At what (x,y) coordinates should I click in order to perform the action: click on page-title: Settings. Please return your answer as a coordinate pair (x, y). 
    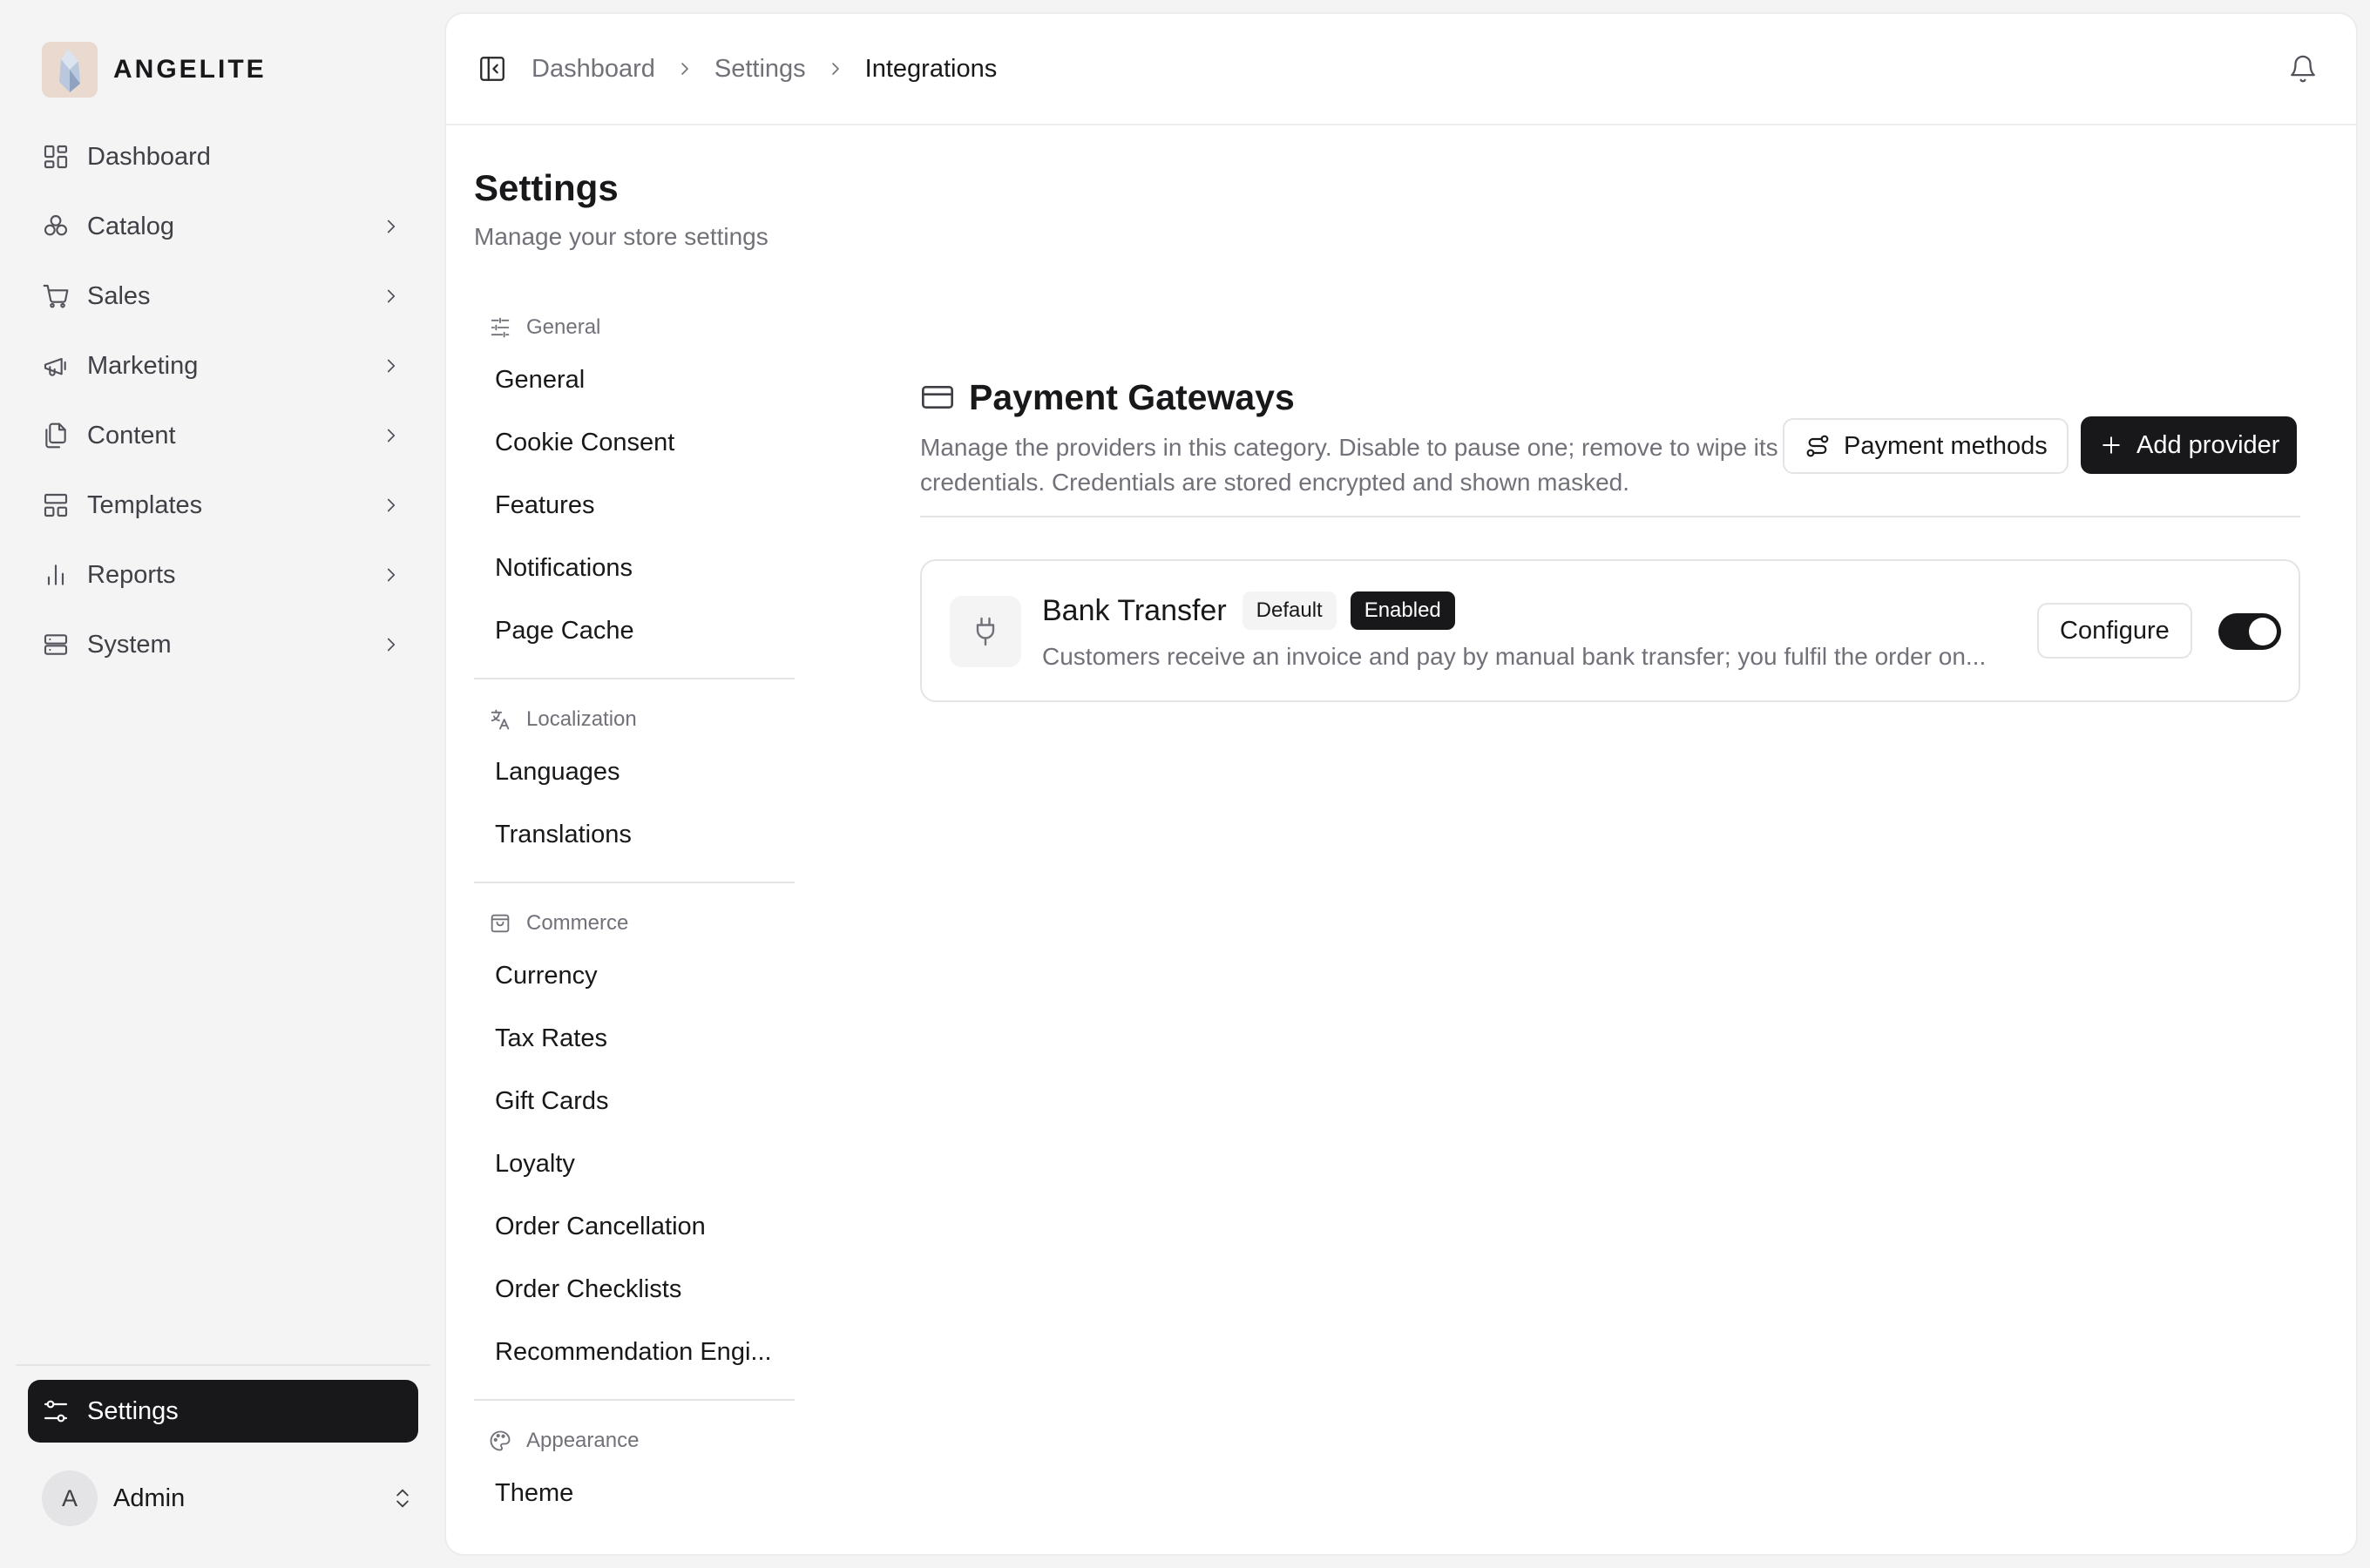
    Looking at the image, I should click on (546, 188).